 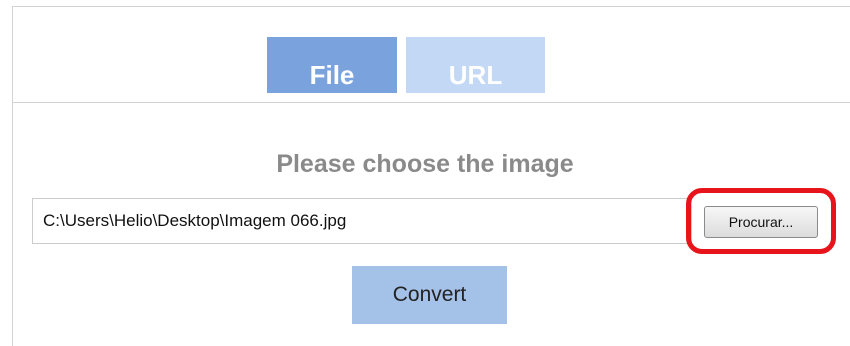 What do you see at coordinates (332, 65) in the screenshot?
I see `tab-file: File` at bounding box center [332, 65].